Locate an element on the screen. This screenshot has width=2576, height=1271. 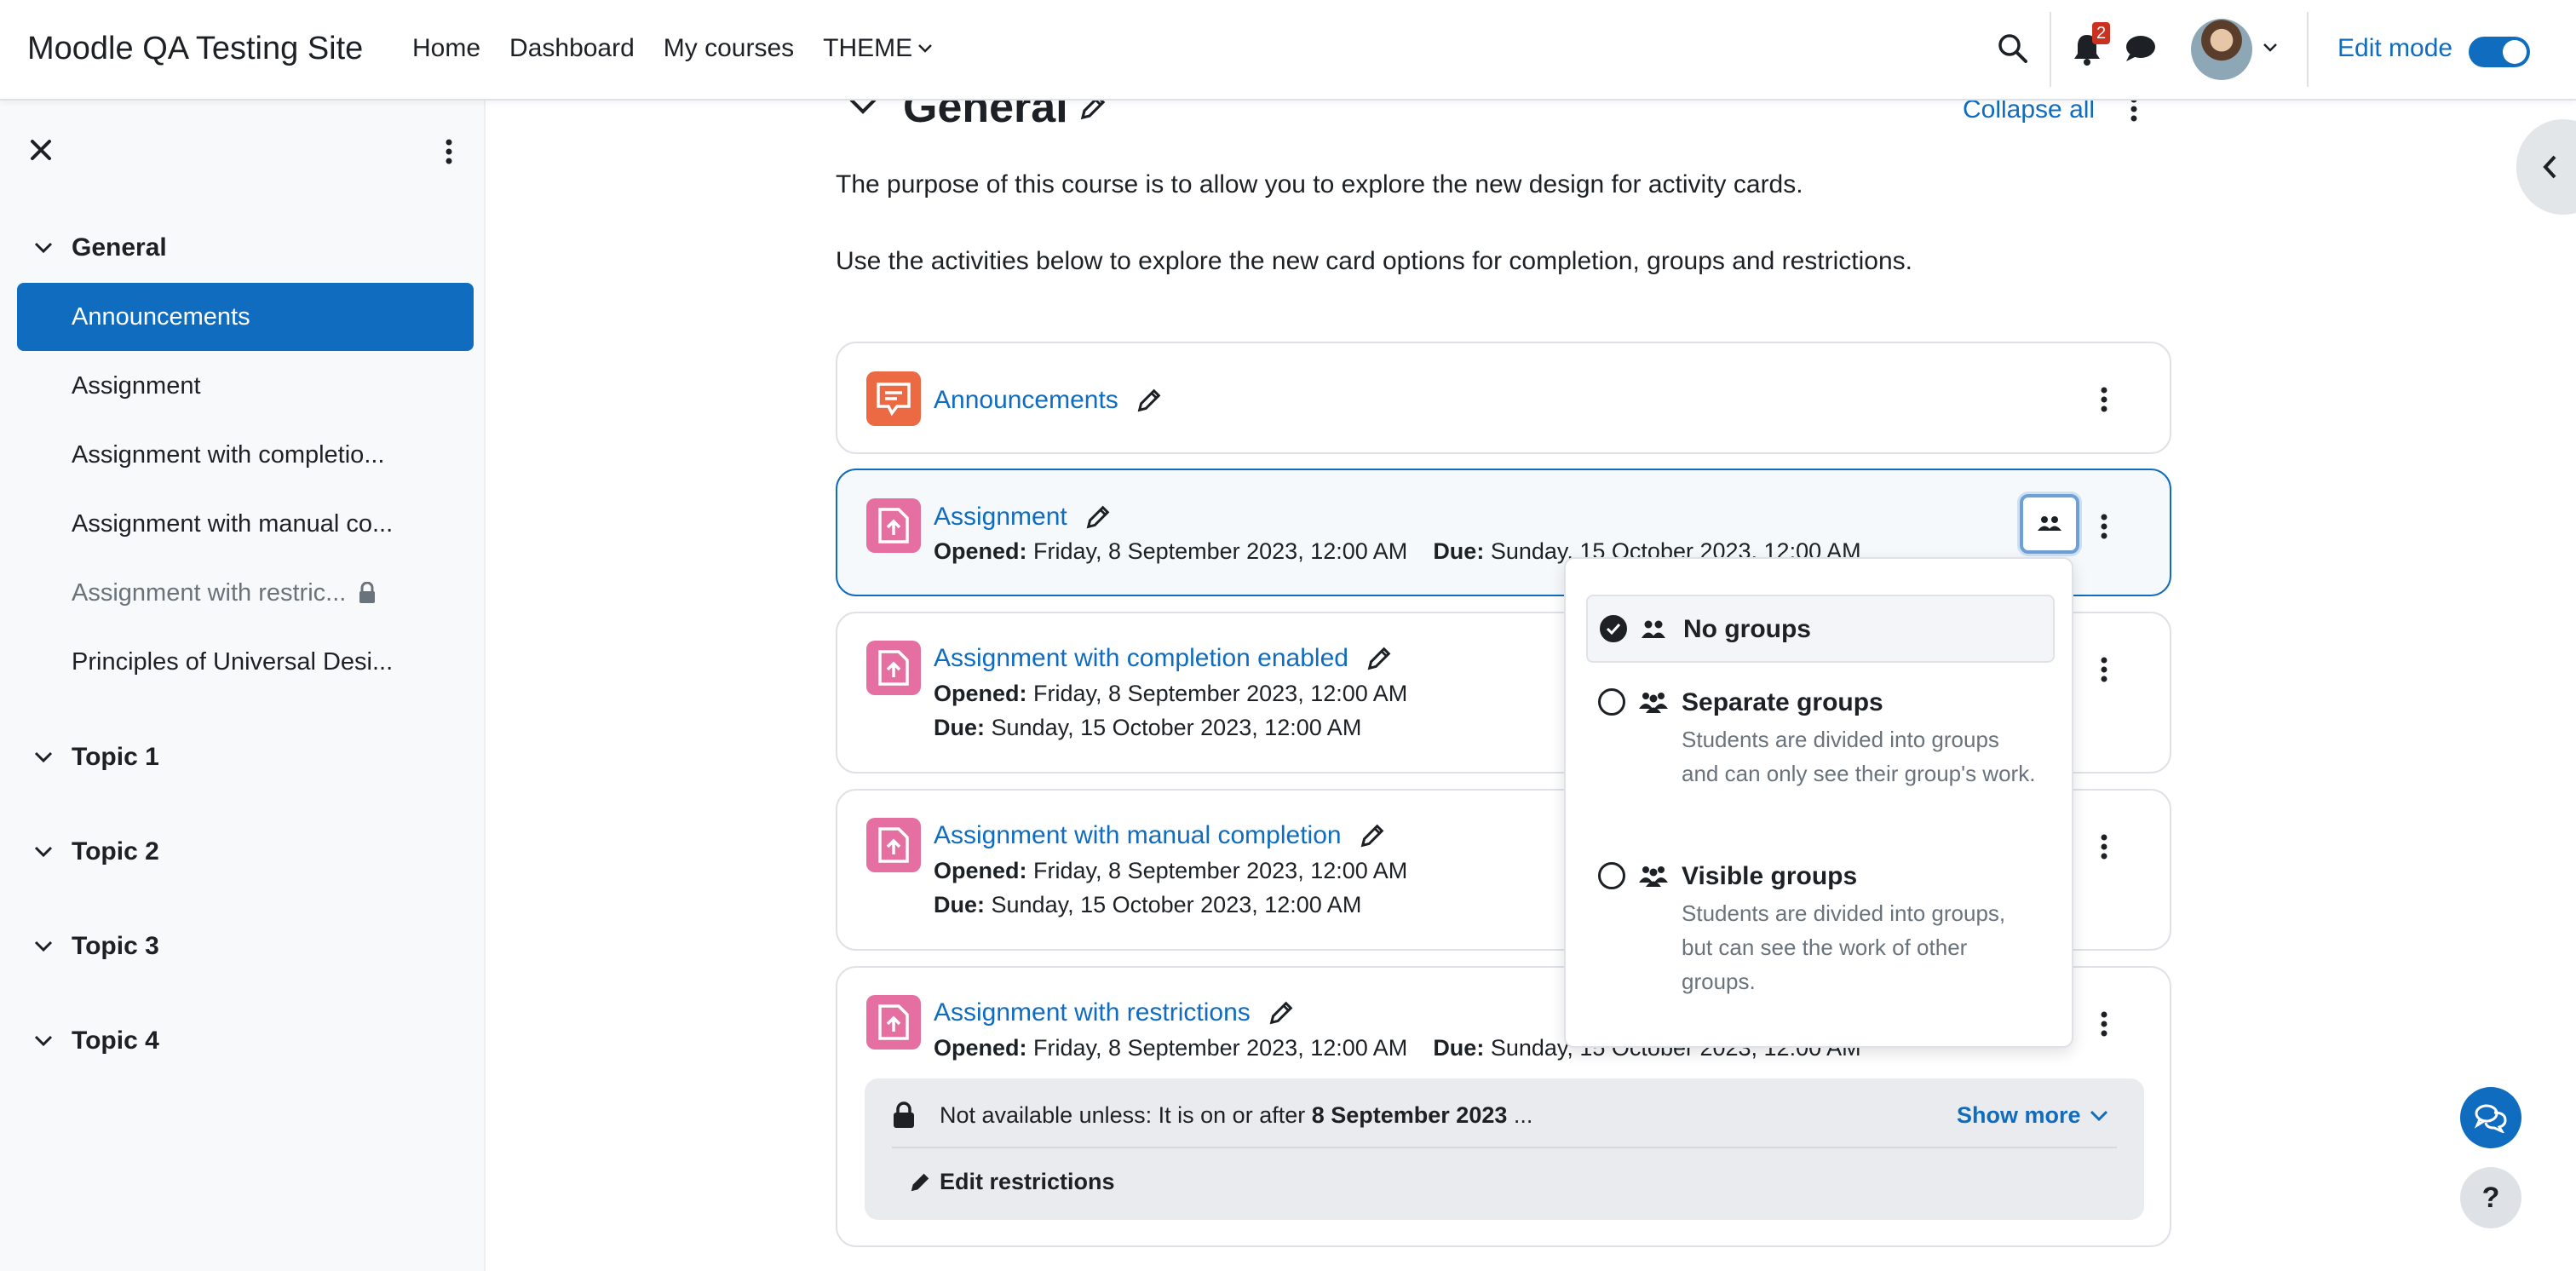
close-icon is located at coordinates (41, 150).